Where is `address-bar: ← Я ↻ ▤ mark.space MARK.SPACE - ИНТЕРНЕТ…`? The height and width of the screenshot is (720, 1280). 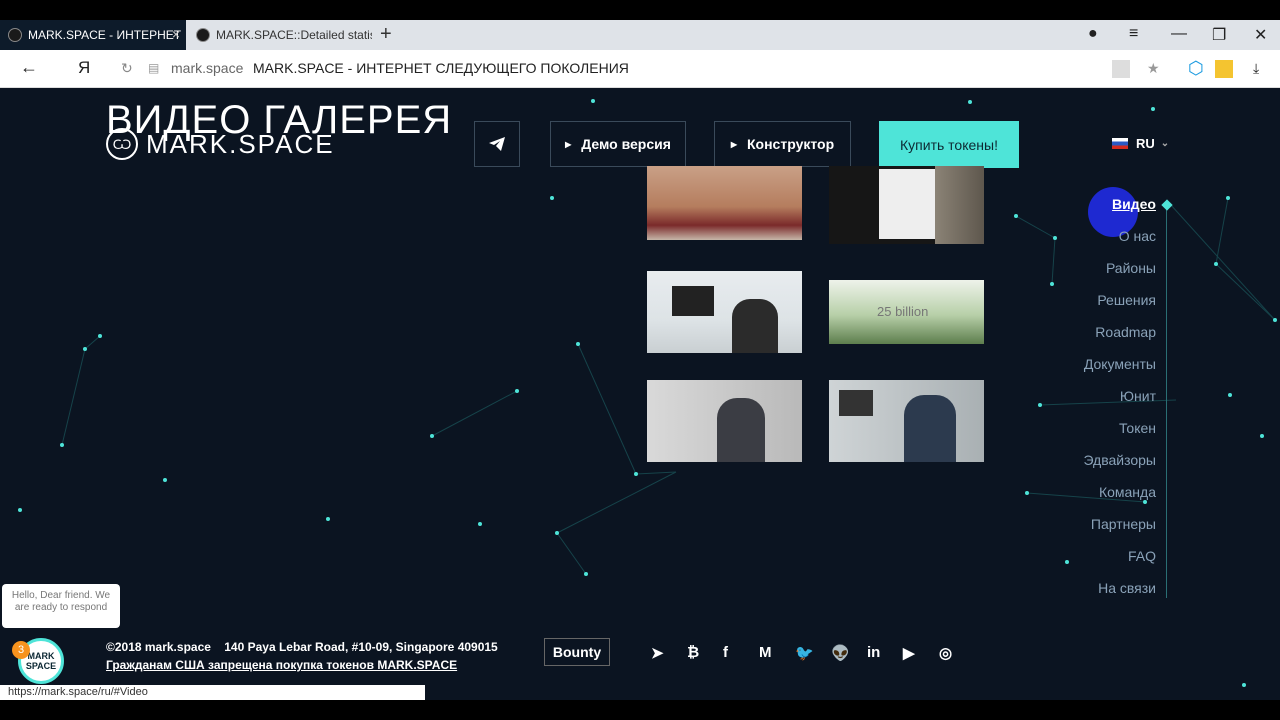 address-bar: ← Я ↻ ▤ mark.space MARK.SPACE - ИНТЕРНЕТ… is located at coordinates (640, 69).